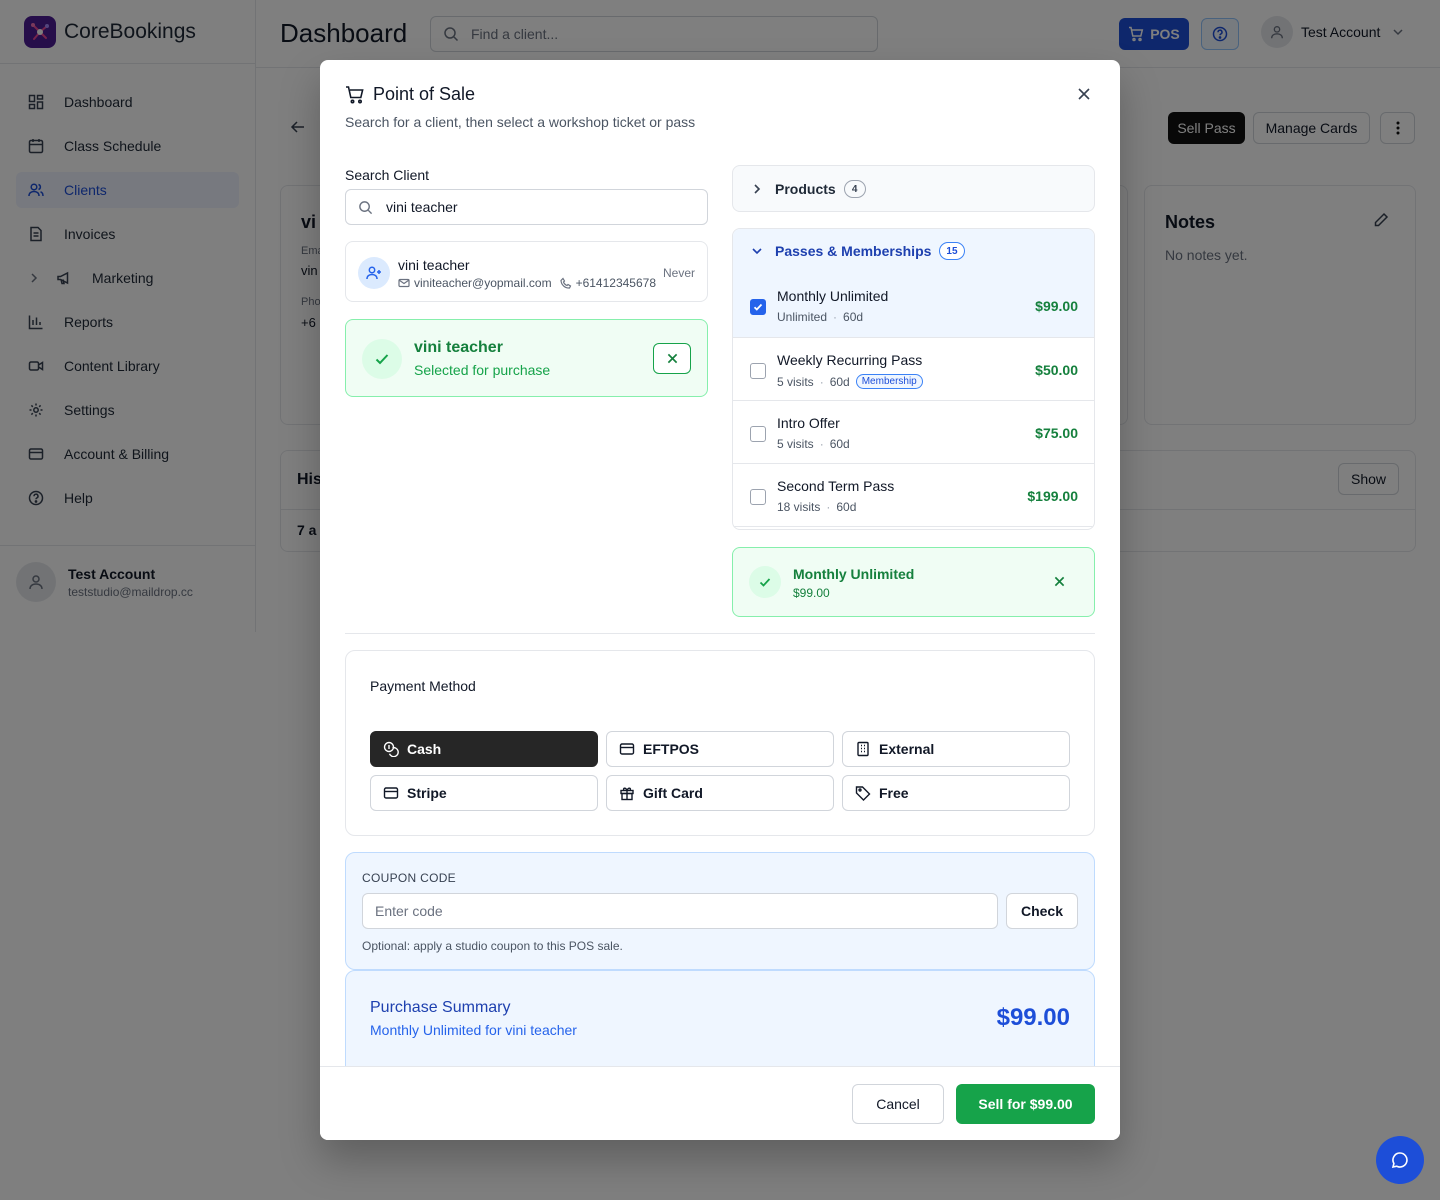 Image resolution: width=1440 pixels, height=1200 pixels. What do you see at coordinates (458, 347) in the screenshot?
I see `selected-client-name: vini teacher` at bounding box center [458, 347].